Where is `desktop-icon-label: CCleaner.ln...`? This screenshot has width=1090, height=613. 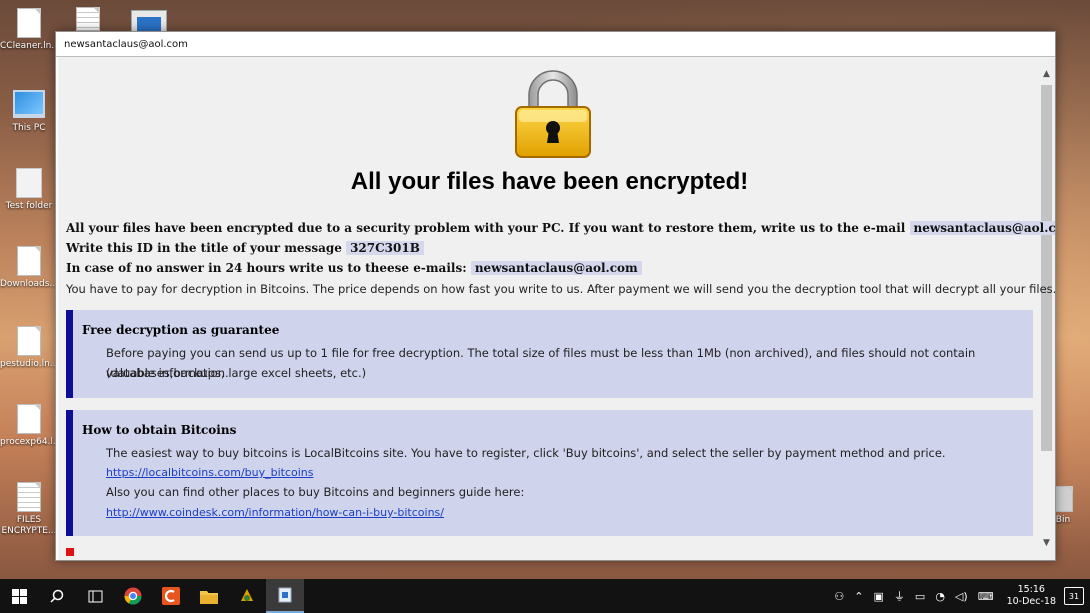 desktop-icon-label: CCleaner.ln... is located at coordinates (29, 46).